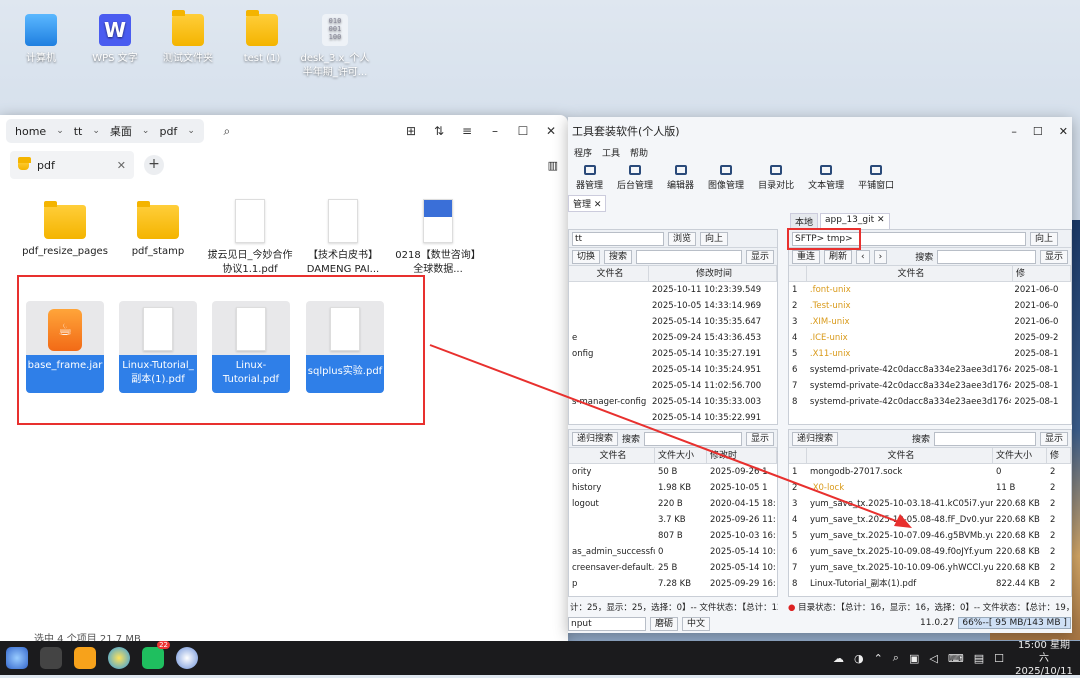  I want to click on theme-icon: ◑, so click(859, 658).